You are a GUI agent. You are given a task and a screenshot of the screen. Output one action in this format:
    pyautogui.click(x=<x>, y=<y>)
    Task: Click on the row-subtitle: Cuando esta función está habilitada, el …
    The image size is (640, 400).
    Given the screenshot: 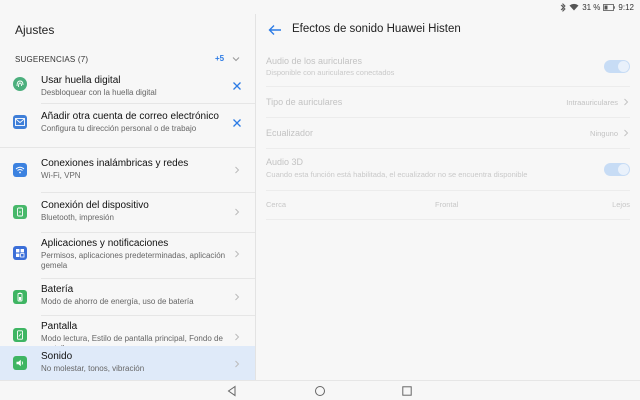 What is the action you would take?
    pyautogui.click(x=397, y=174)
    